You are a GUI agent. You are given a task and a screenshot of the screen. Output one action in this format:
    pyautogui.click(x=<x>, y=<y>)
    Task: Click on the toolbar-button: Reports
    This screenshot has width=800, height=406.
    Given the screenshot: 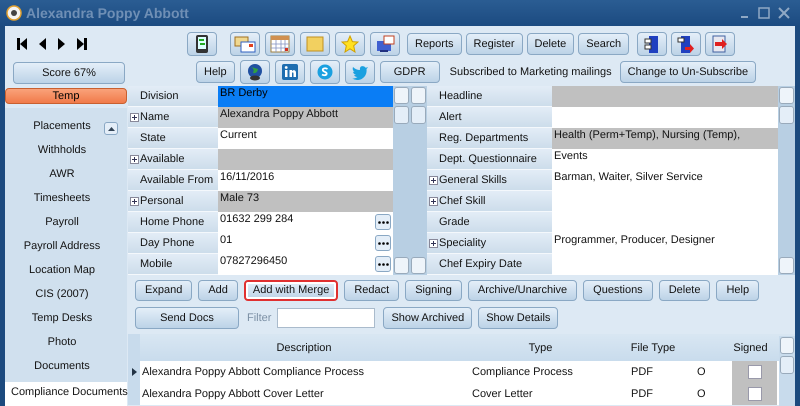 What is the action you would take?
    pyautogui.click(x=434, y=44)
    